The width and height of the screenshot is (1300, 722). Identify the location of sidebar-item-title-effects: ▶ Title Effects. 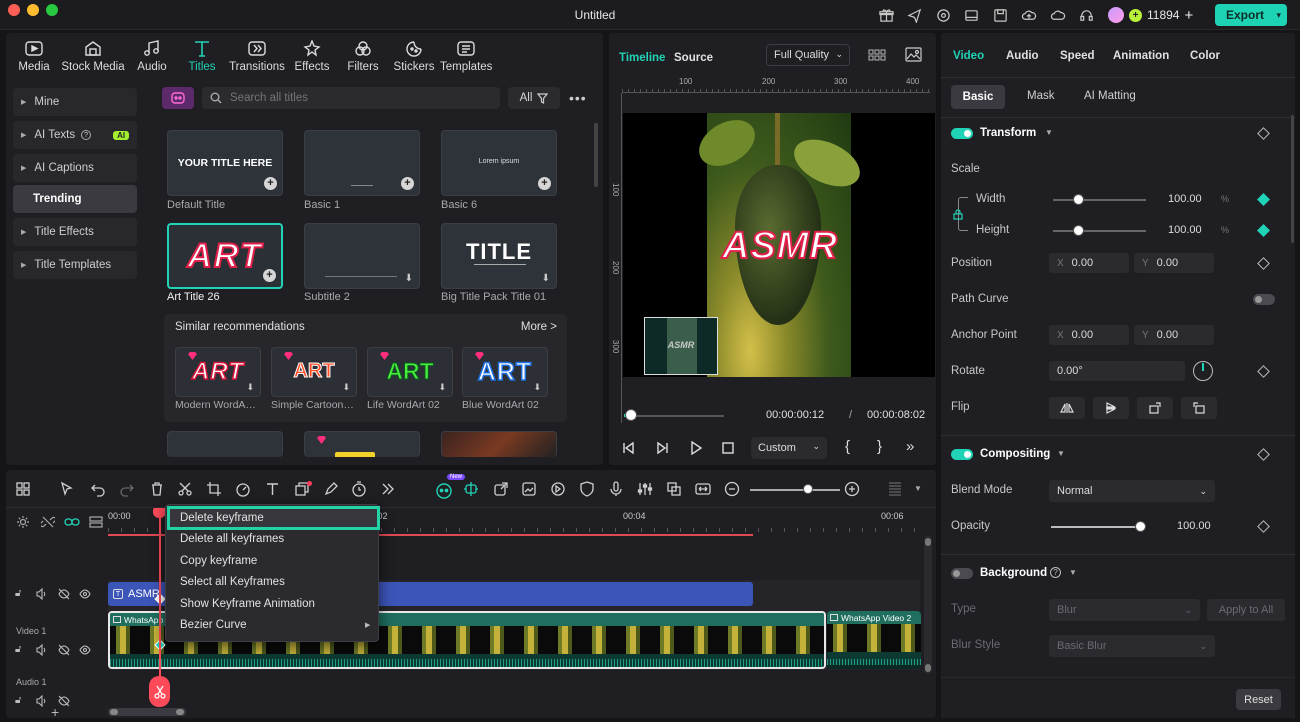
(75, 232).